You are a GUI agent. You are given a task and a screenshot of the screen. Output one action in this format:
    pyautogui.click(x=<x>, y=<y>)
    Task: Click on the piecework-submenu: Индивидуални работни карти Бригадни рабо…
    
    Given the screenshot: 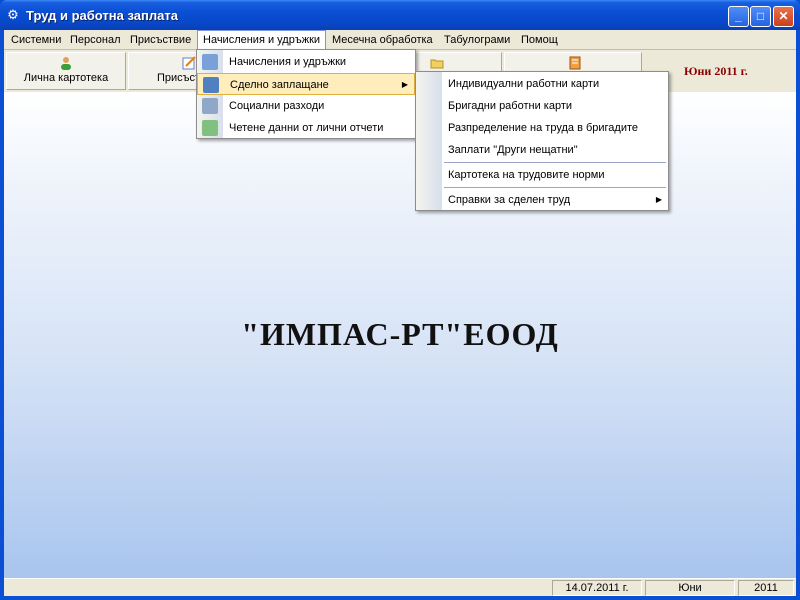 What is the action you would take?
    pyautogui.click(x=542, y=141)
    